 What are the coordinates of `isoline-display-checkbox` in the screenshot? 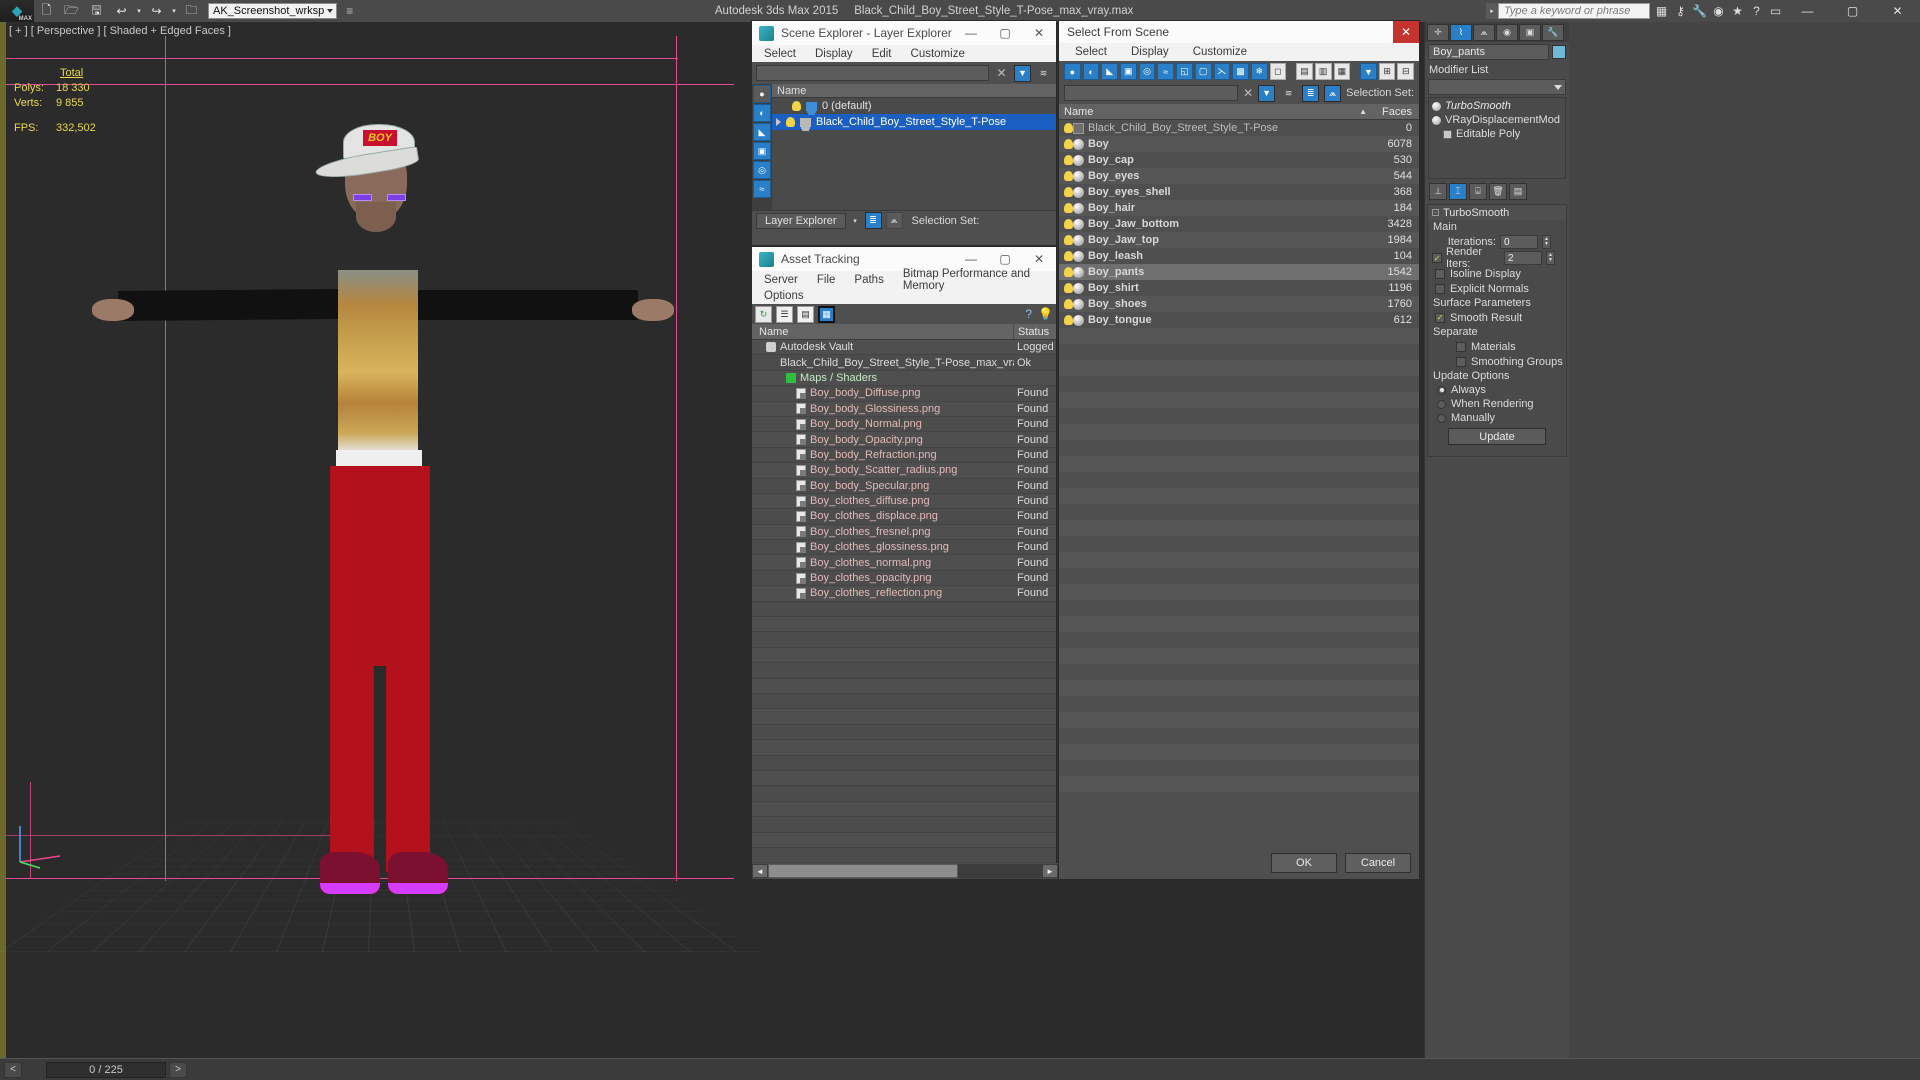 It's located at (1440, 273).